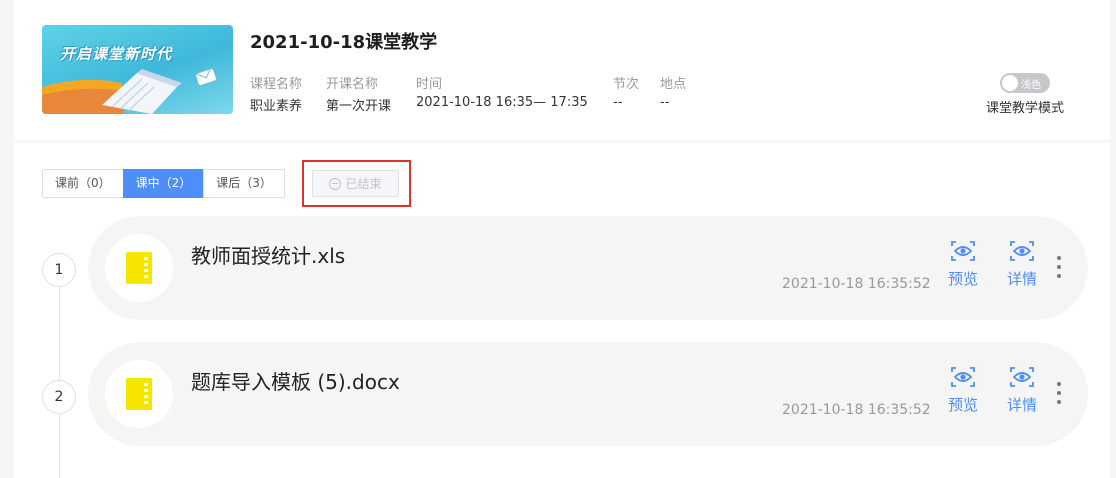  Describe the element at coordinates (276, 106) in the screenshot. I see `meta-course-value: 职业素养` at that location.